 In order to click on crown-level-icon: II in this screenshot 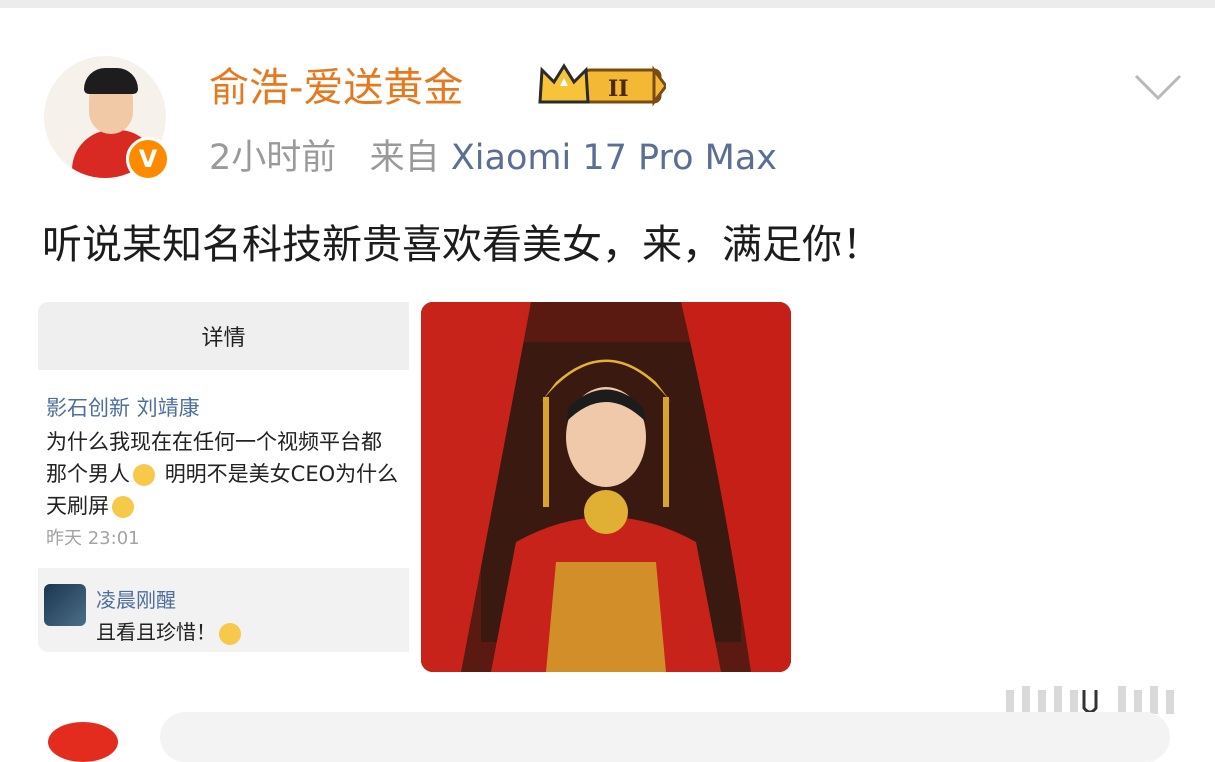, I will do `click(601, 86)`.